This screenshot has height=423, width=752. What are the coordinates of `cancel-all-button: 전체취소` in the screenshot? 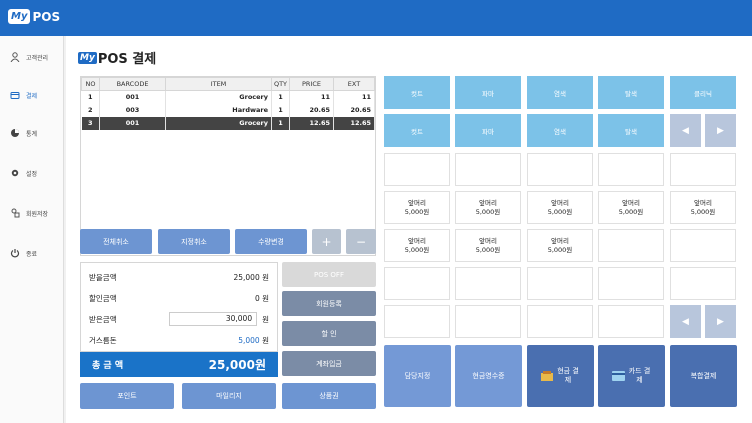 It's located at (116, 241).